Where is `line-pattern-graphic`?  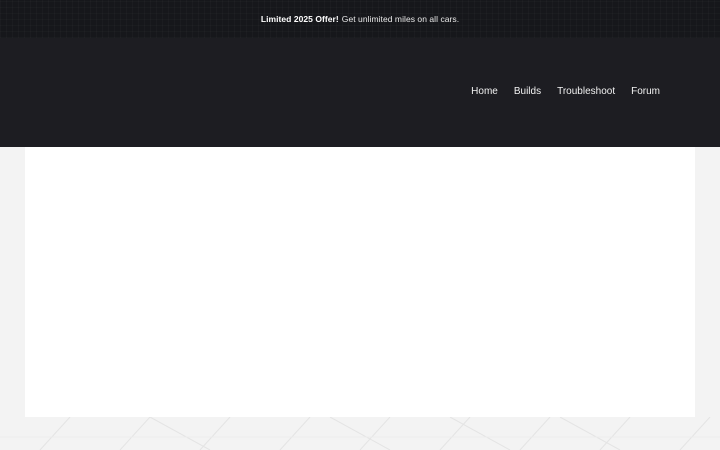 line-pattern-graphic is located at coordinates (360, 433).